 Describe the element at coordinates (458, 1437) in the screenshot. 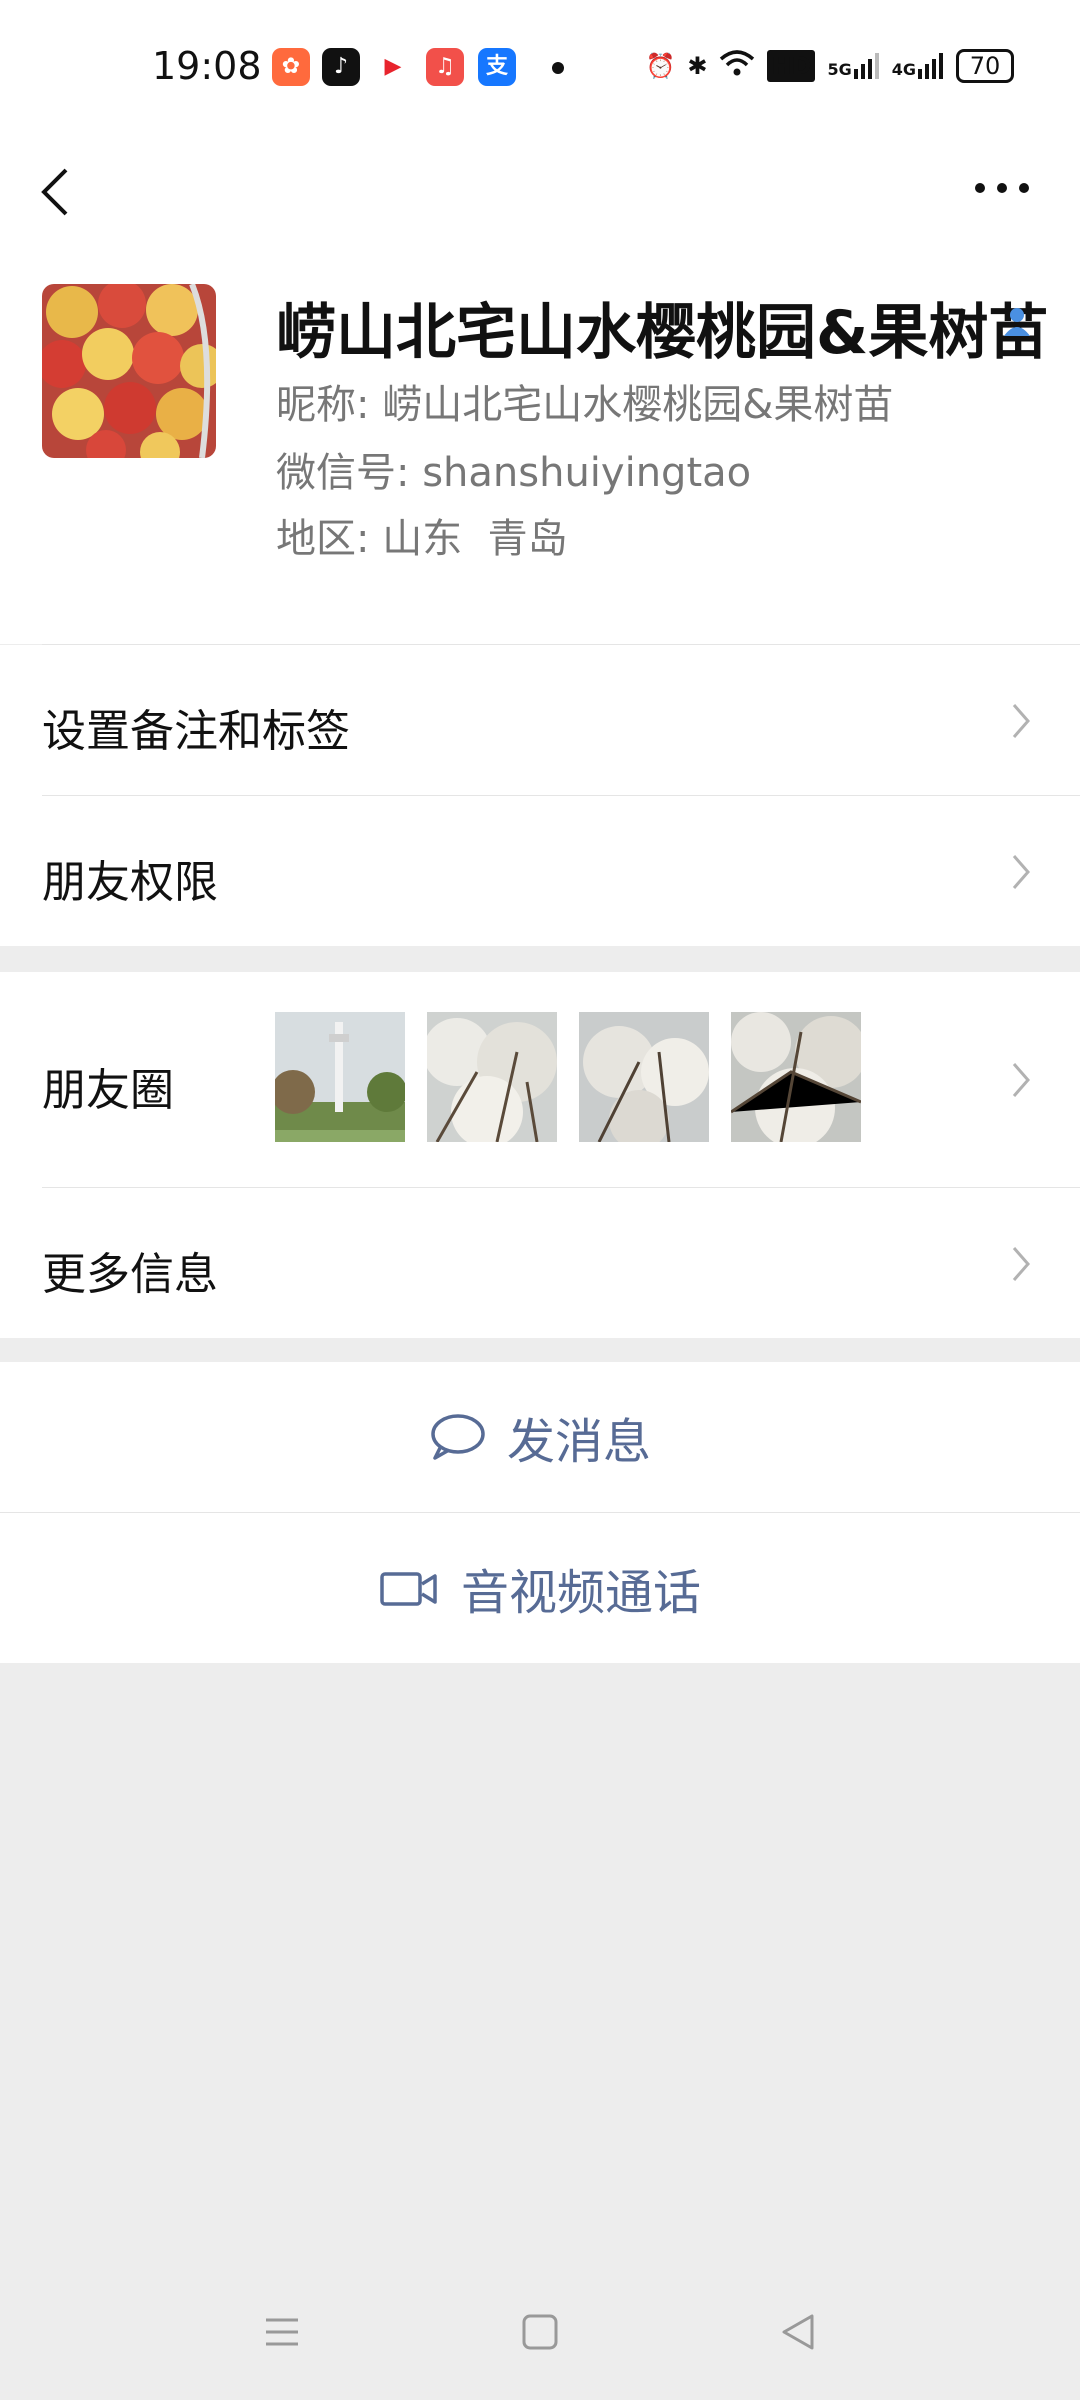

I see `chat-bubble-icon` at that location.